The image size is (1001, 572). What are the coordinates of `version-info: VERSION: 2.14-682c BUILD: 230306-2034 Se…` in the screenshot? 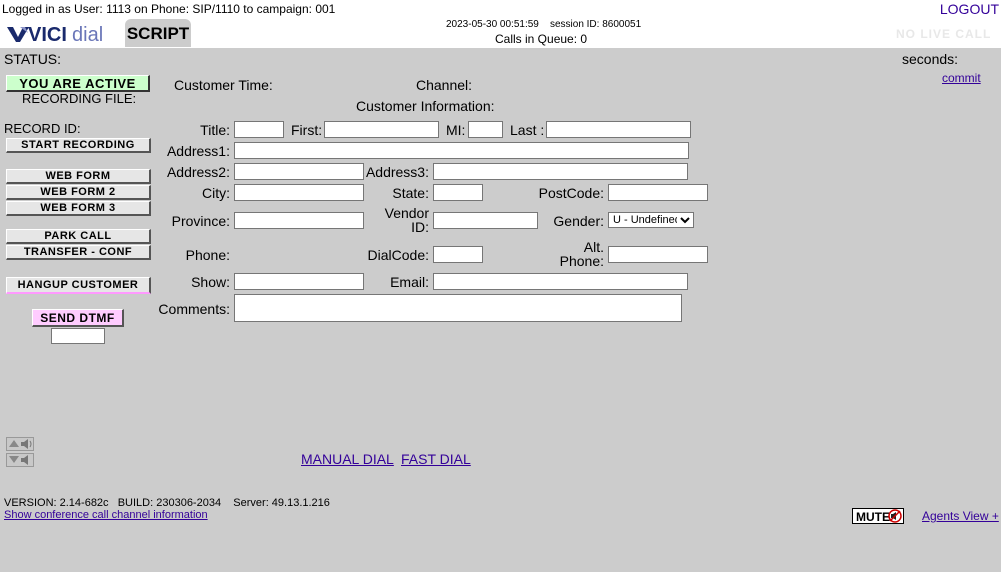 It's located at (167, 503).